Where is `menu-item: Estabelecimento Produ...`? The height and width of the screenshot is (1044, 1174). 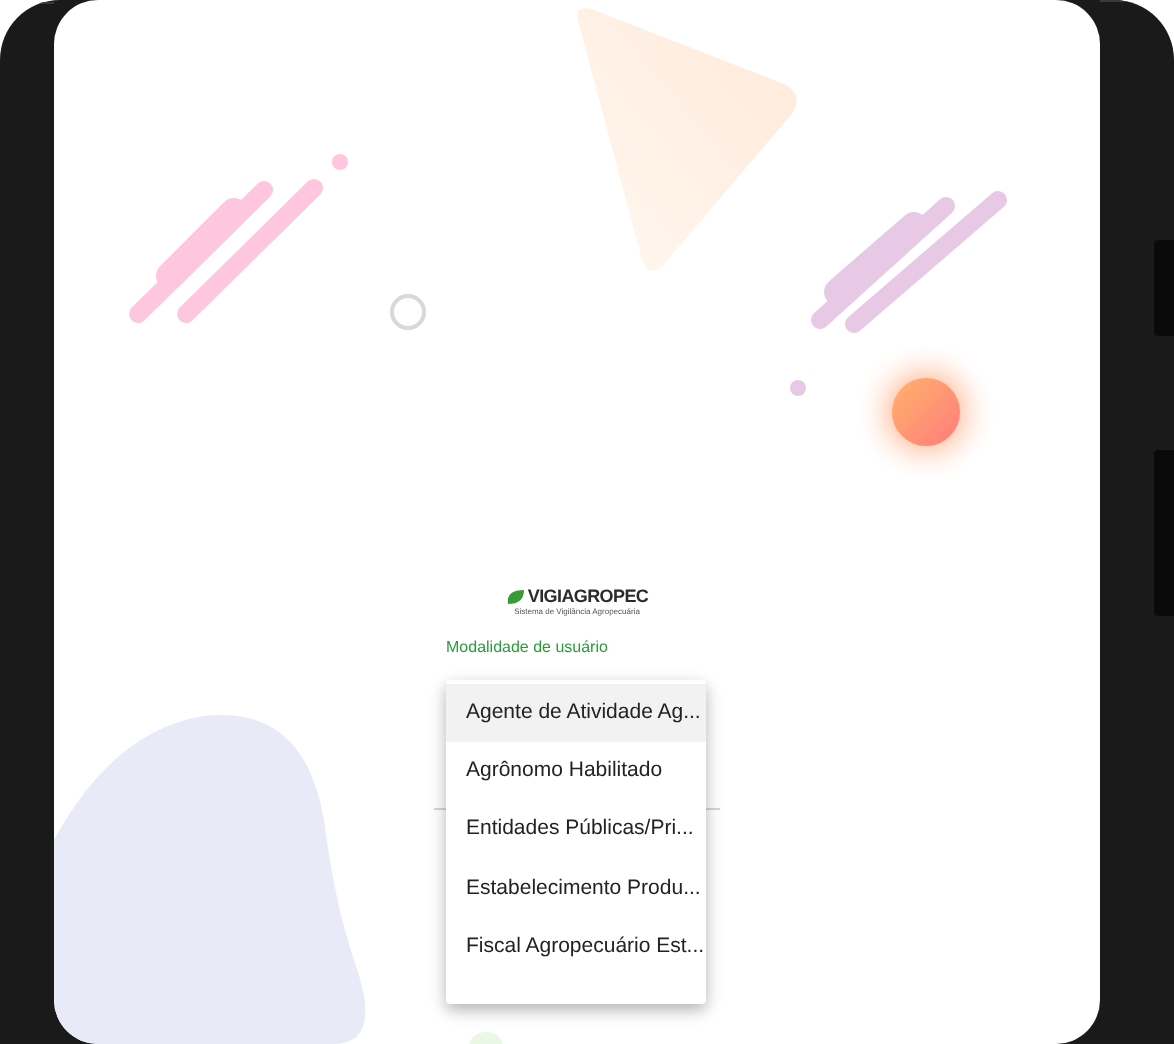
menu-item: Estabelecimento Produ... is located at coordinates (576, 888).